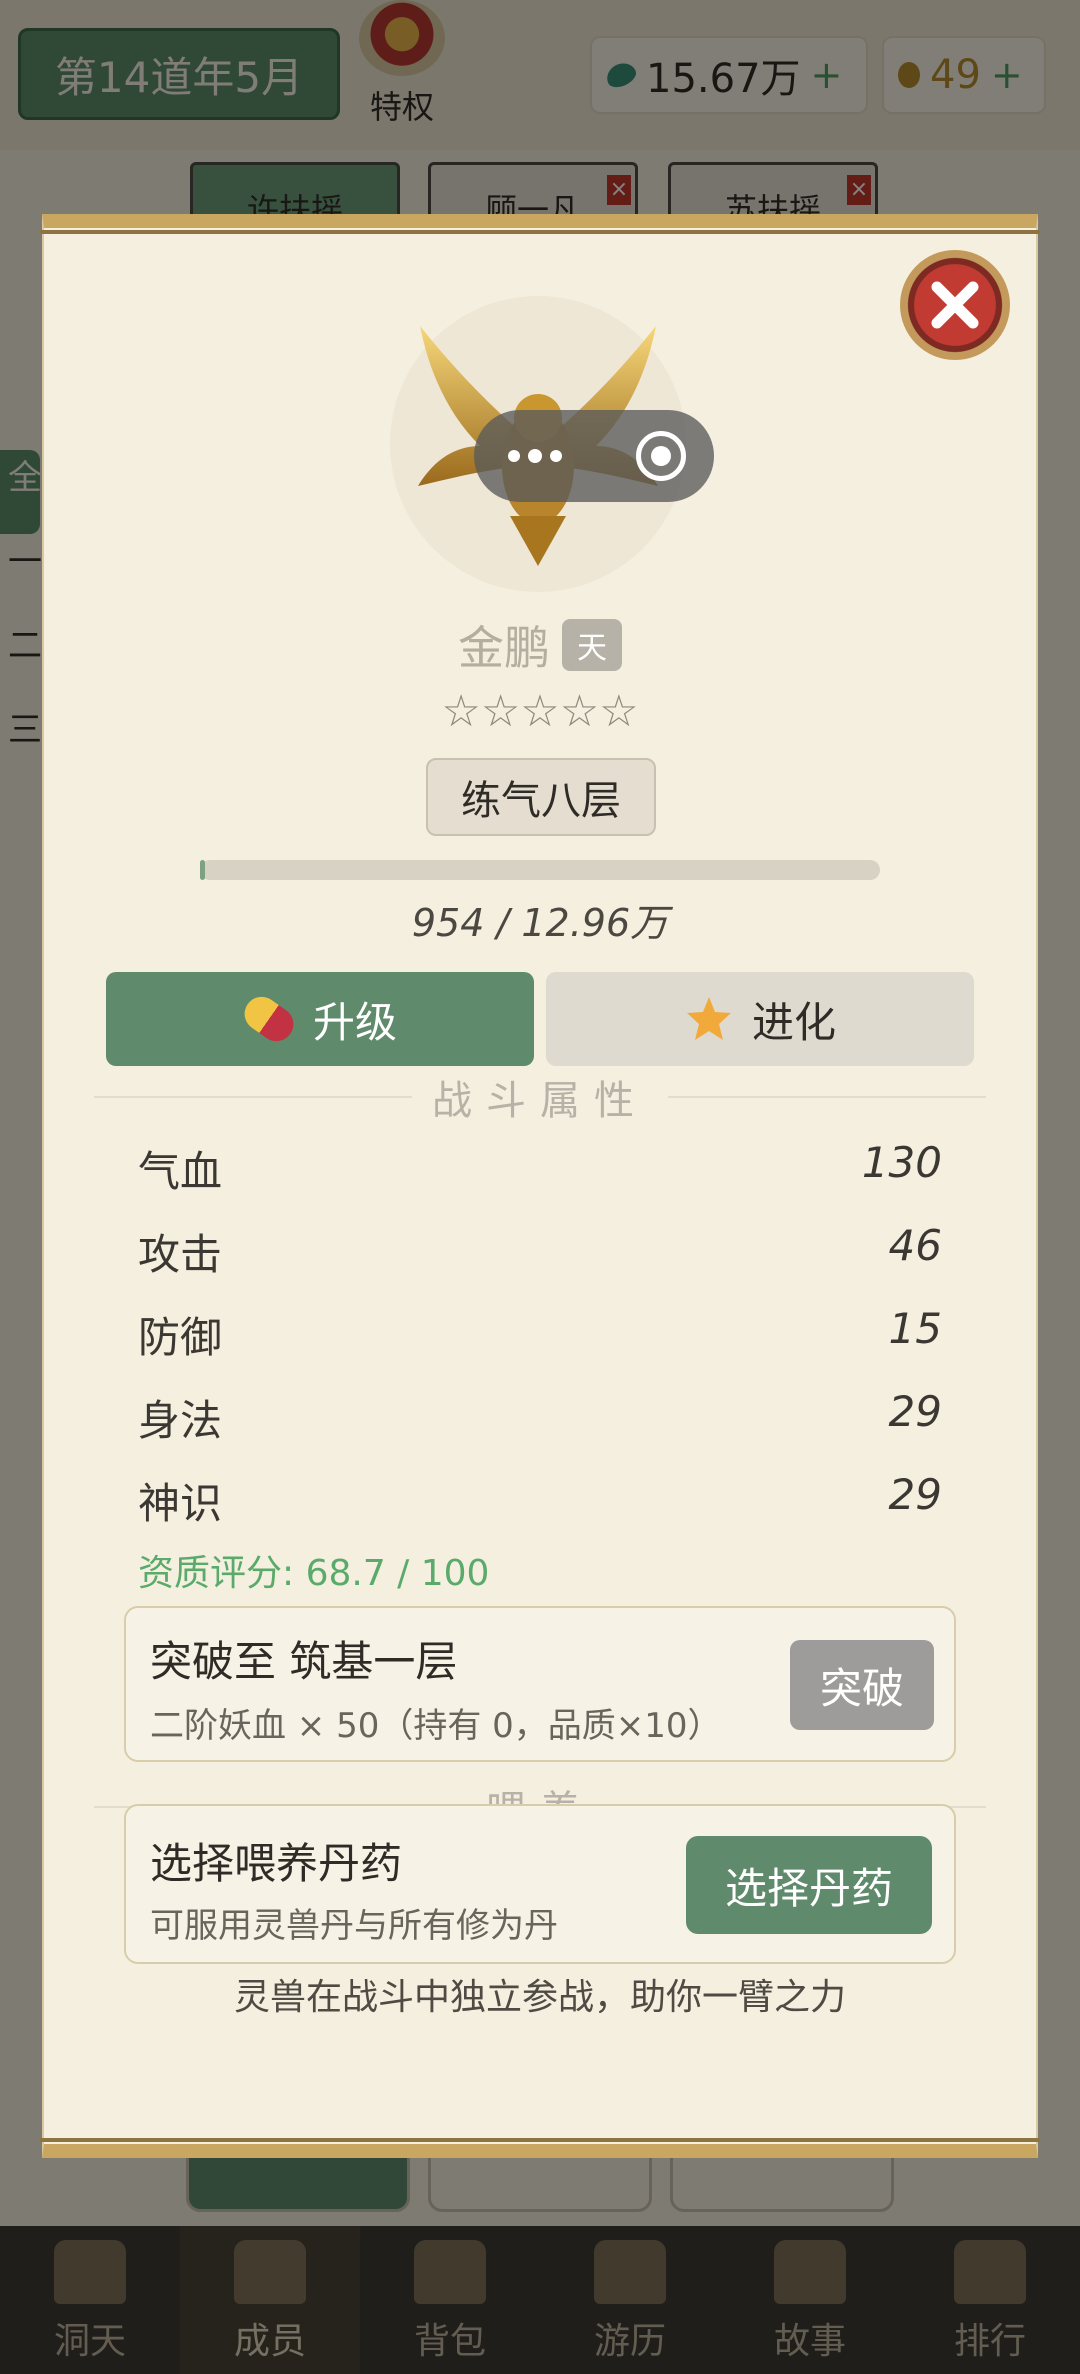  What do you see at coordinates (541, 797) in the screenshot?
I see `pet-realm-badge: 练气八层` at bounding box center [541, 797].